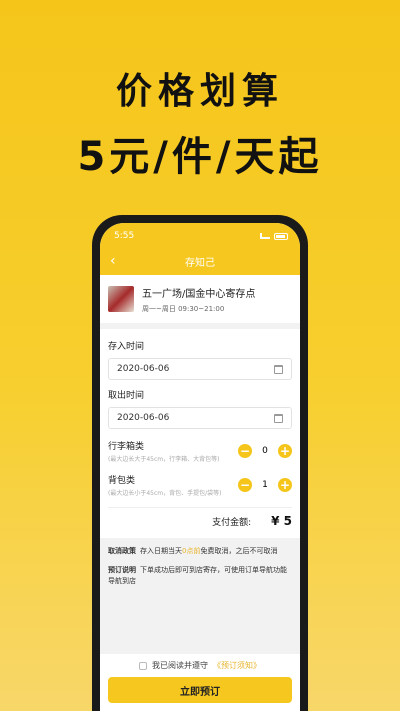  What do you see at coordinates (183, 308) in the screenshot?
I see `store-hours: 周一~周日 09:30~21:00` at bounding box center [183, 308].